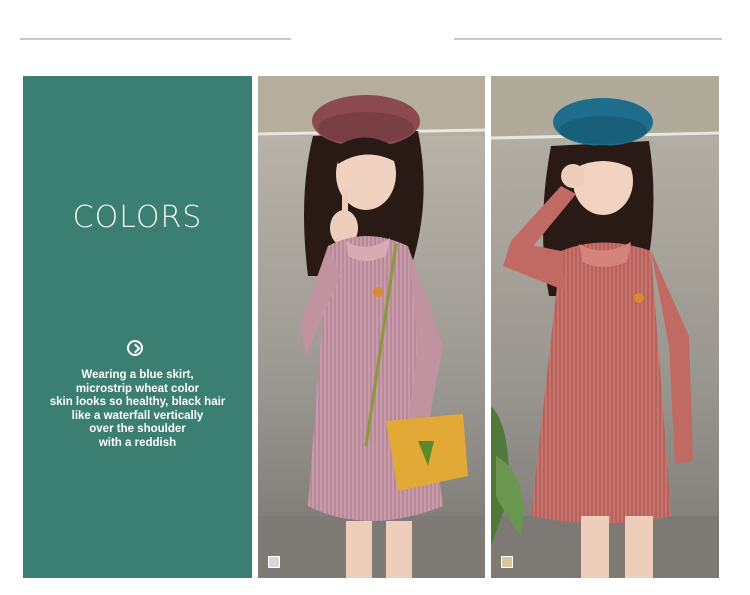 This screenshot has width=750, height=595. I want to click on colors-title: COLORS, so click(137, 217).